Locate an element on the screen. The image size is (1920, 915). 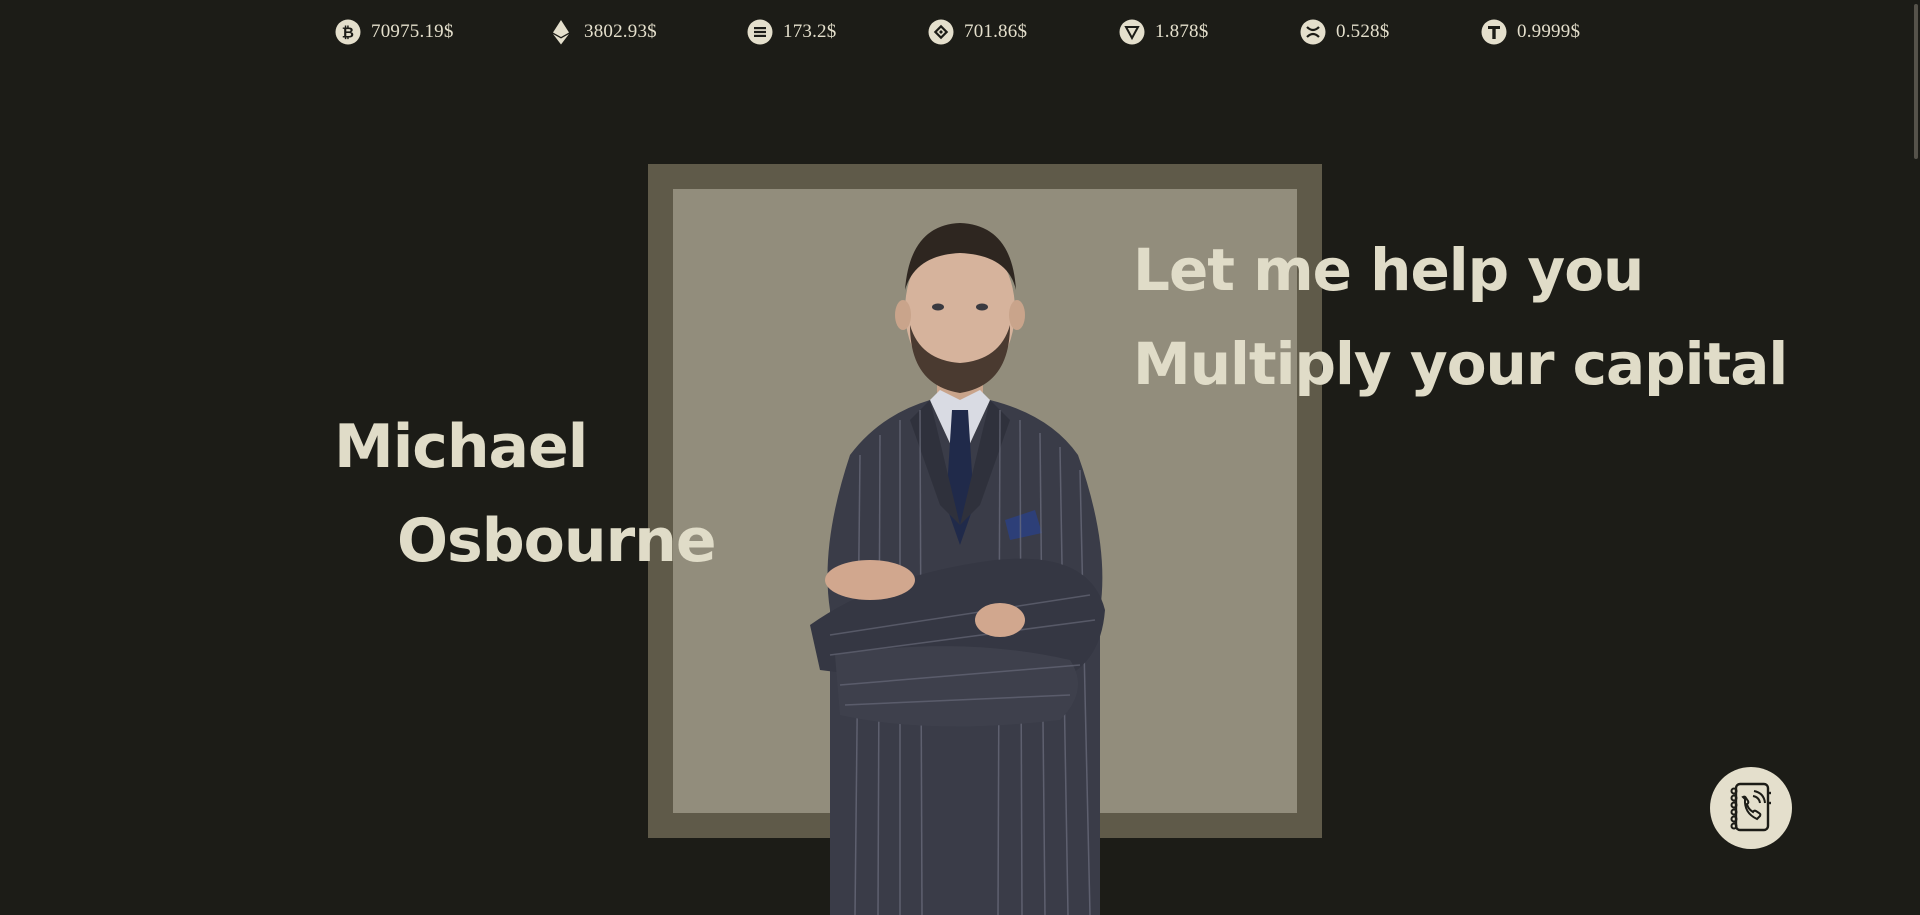
tagline-line-2: Multiply your capital is located at coordinates (1460, 364).